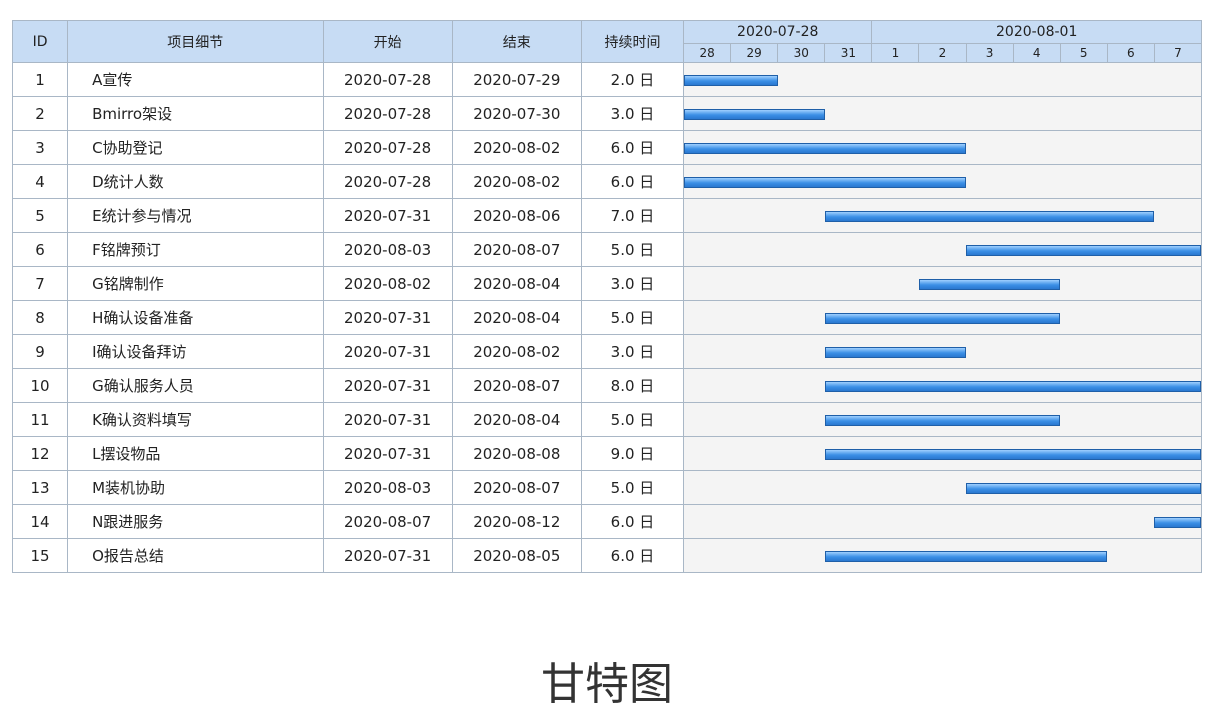 The width and height of the screenshot is (1214, 715). Describe the element at coordinates (516, 453) in the screenshot. I see `task-end: 2020-08-08` at that location.